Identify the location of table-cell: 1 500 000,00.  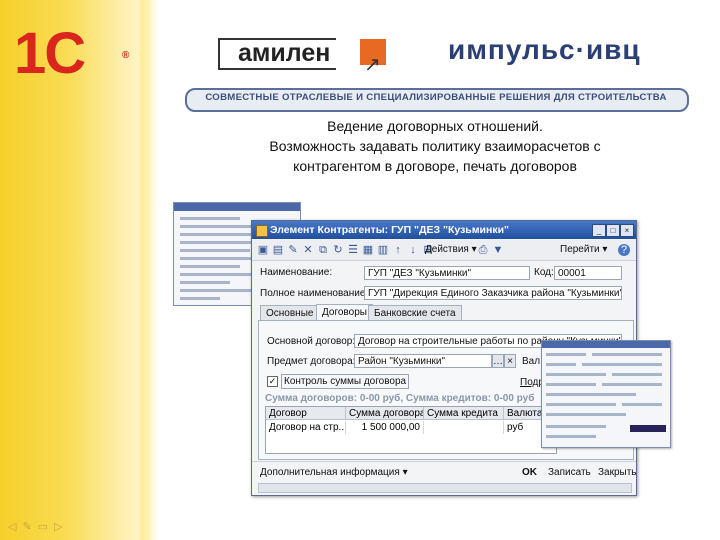
(385, 427).